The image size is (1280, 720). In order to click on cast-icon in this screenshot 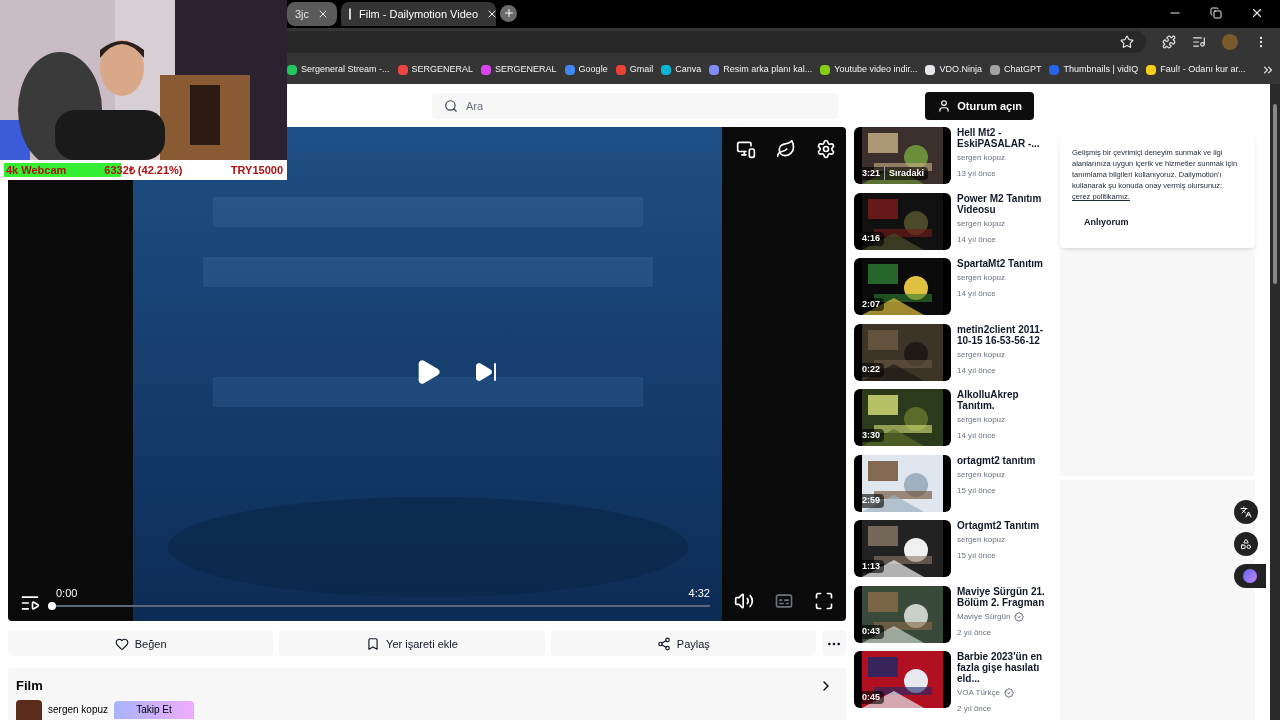, I will do `click(746, 149)`.